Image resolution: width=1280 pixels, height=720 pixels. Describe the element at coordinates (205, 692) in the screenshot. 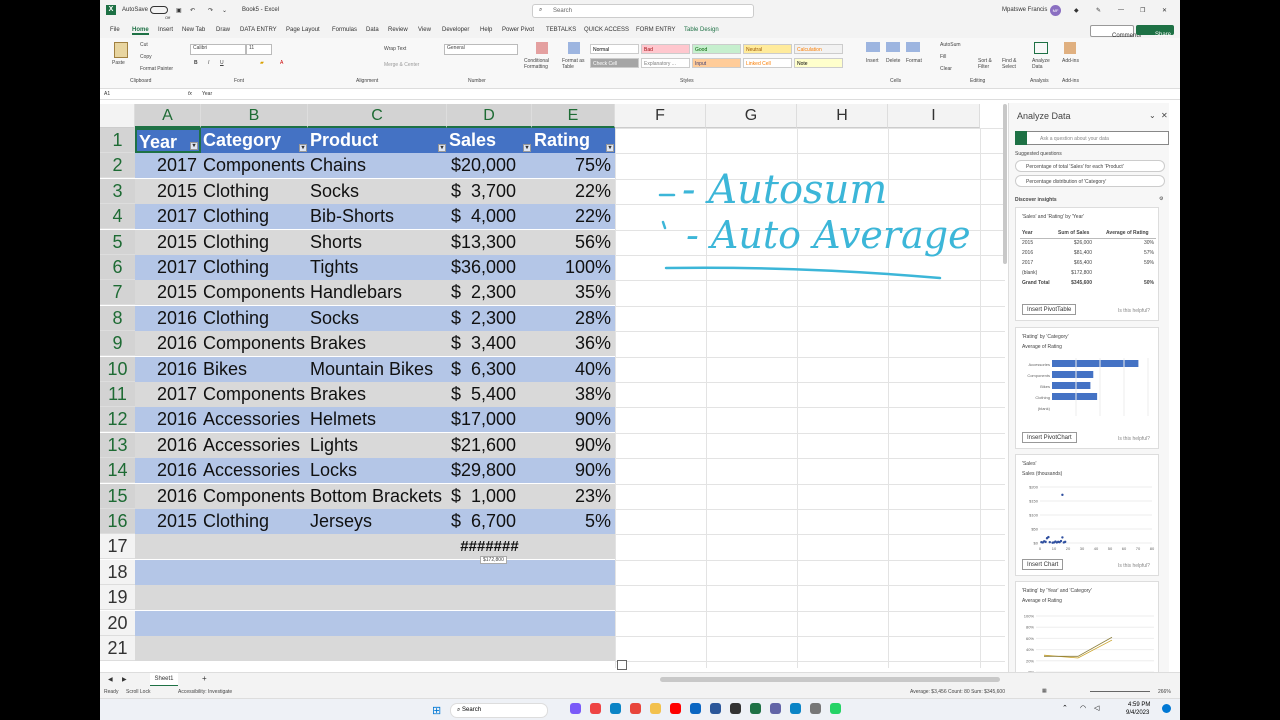

I see `status-accessibility: Accessibility: Investigate` at that location.